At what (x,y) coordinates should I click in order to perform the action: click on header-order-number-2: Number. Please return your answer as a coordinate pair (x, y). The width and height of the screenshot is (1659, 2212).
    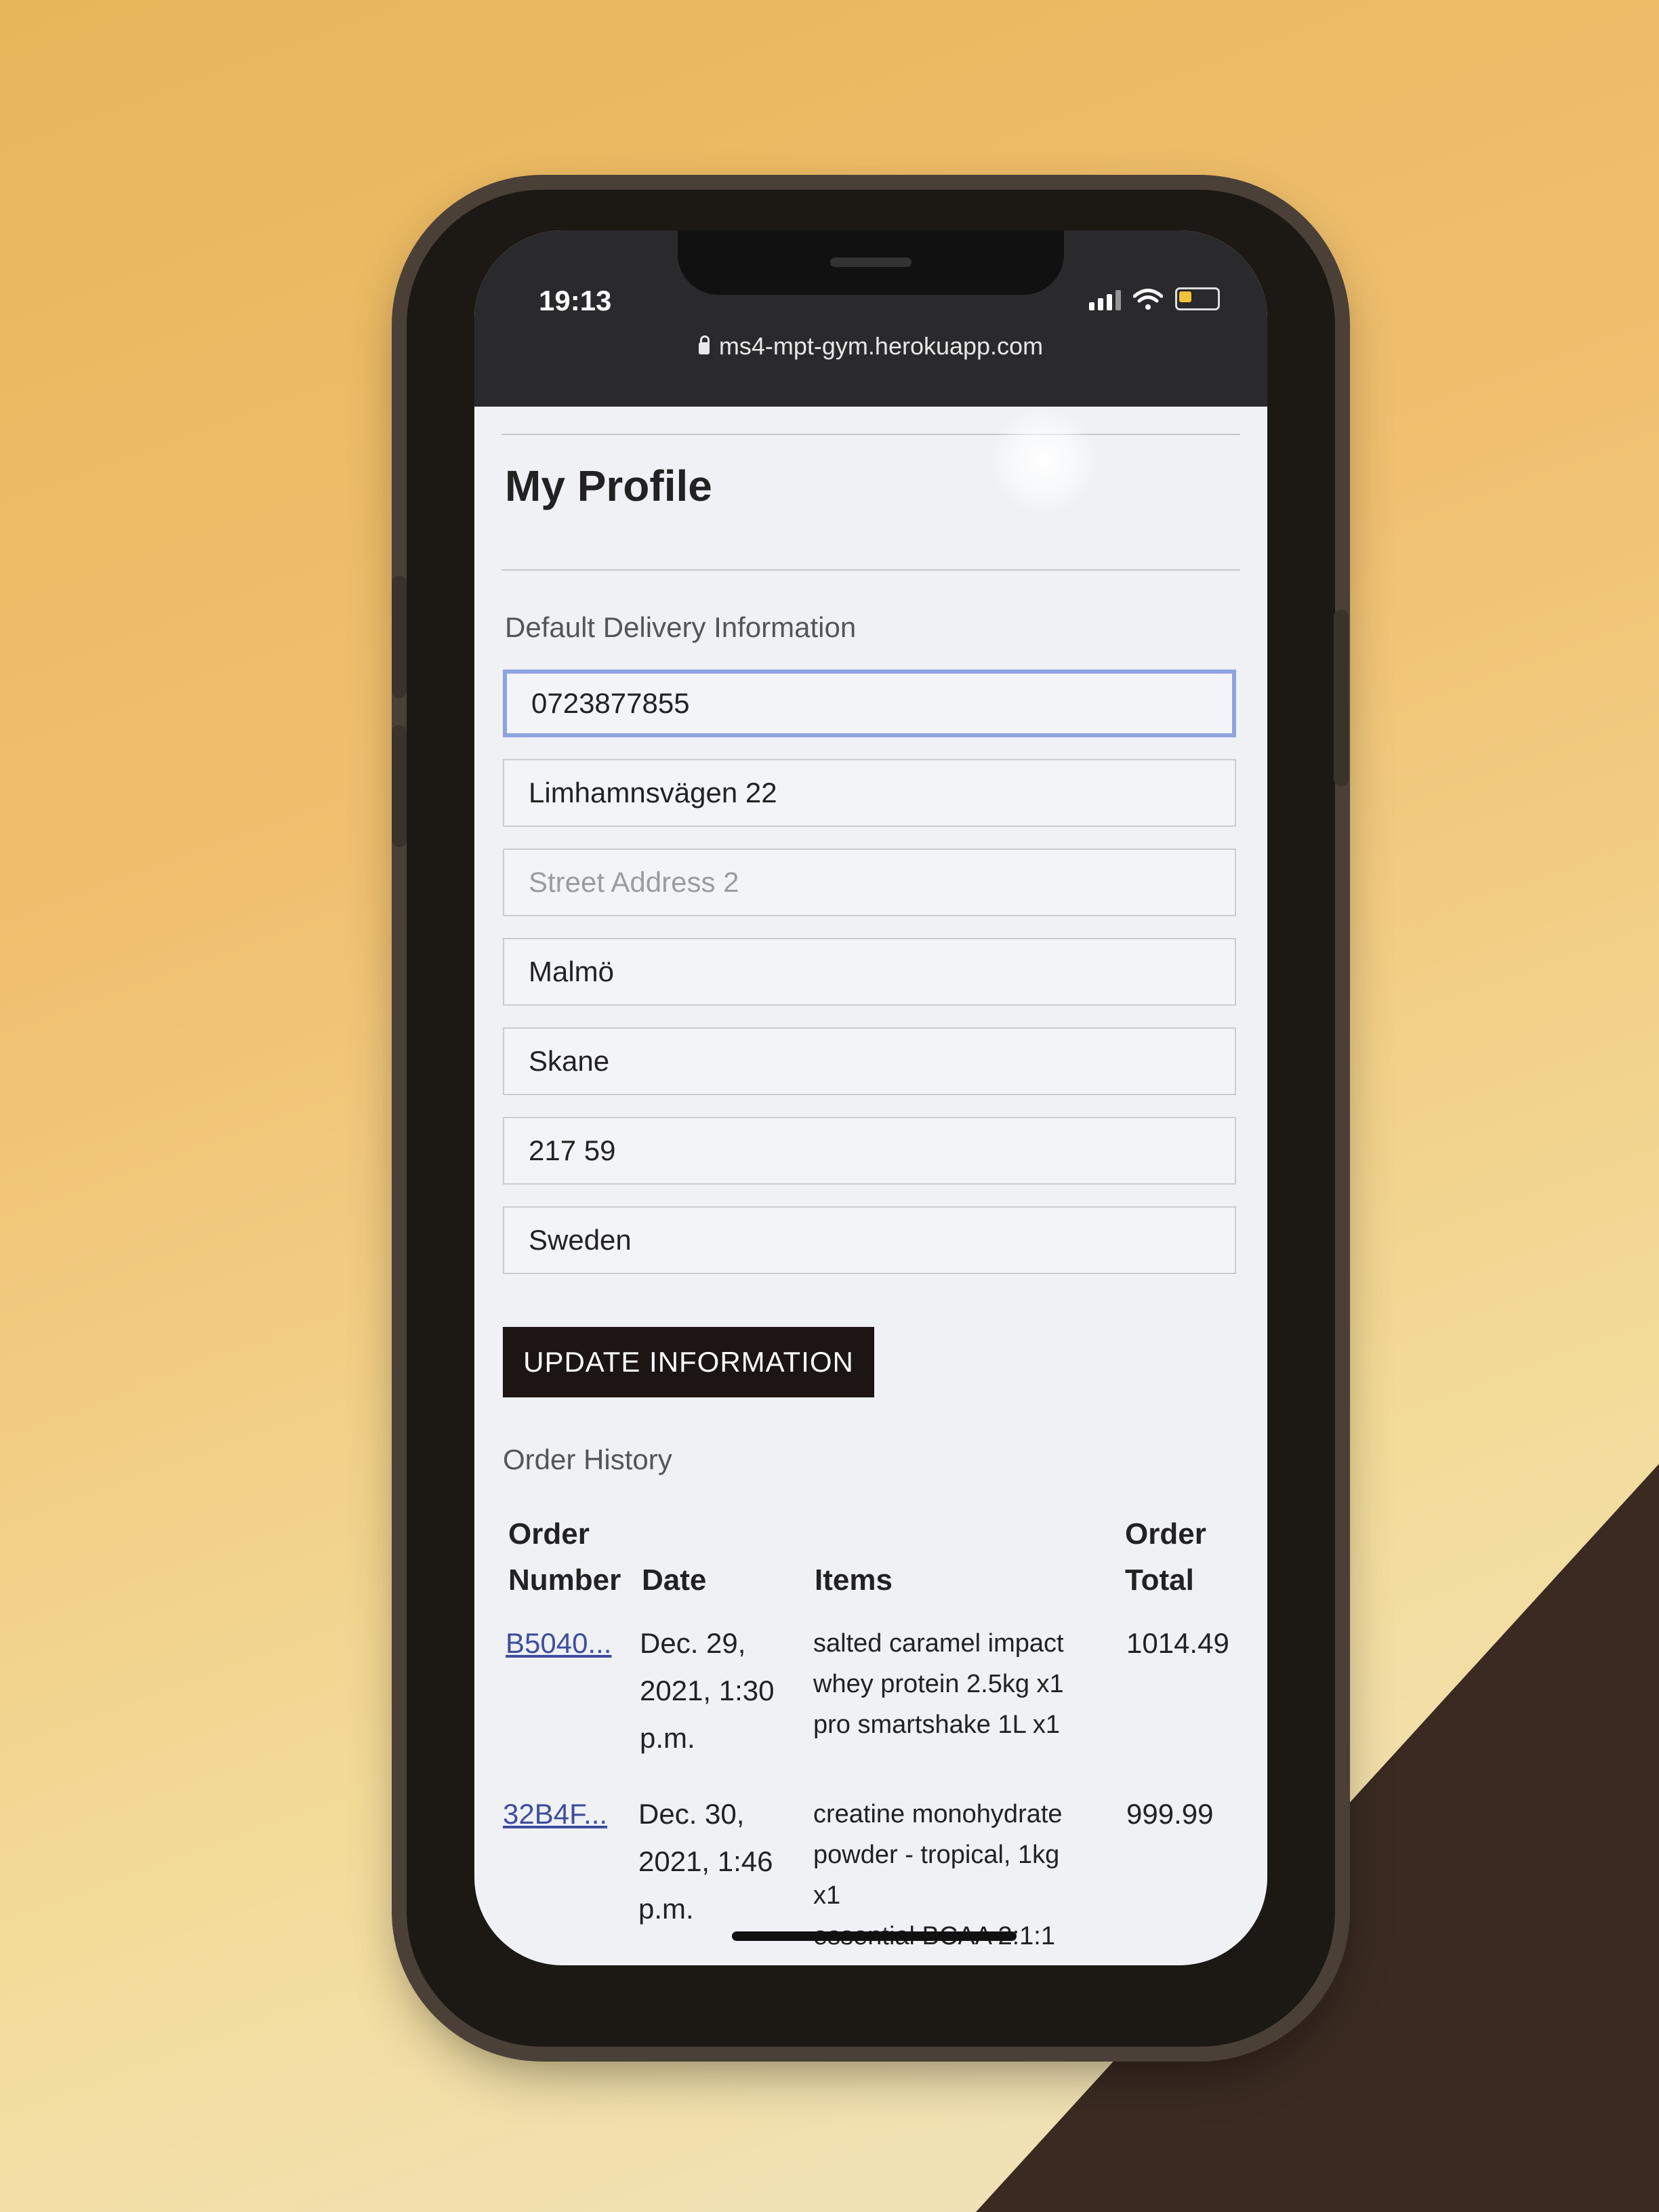
    Looking at the image, I should click on (564, 1580).